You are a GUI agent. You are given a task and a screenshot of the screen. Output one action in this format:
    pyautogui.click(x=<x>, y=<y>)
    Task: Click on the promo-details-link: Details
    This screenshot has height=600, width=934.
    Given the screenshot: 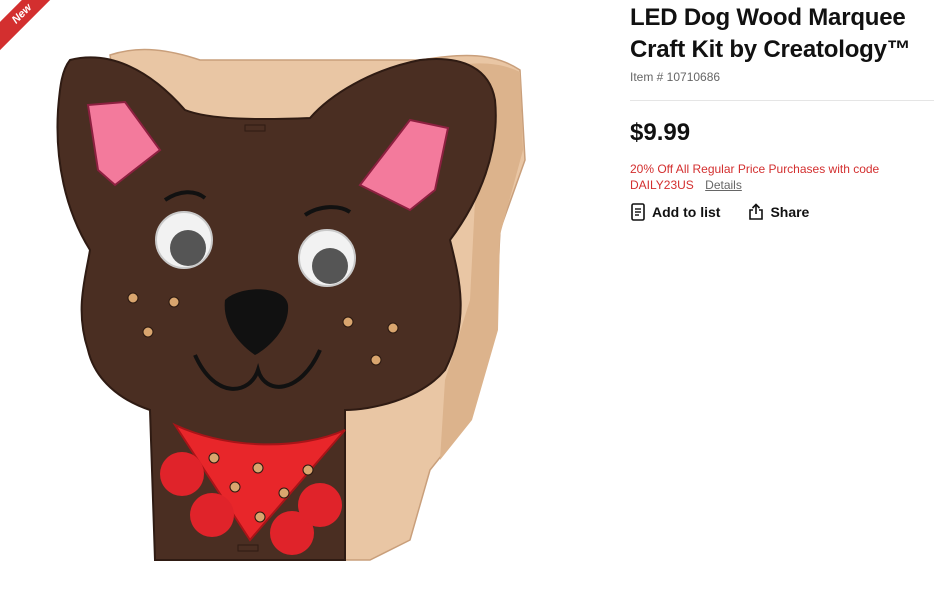 What is the action you would take?
    pyautogui.click(x=723, y=185)
    